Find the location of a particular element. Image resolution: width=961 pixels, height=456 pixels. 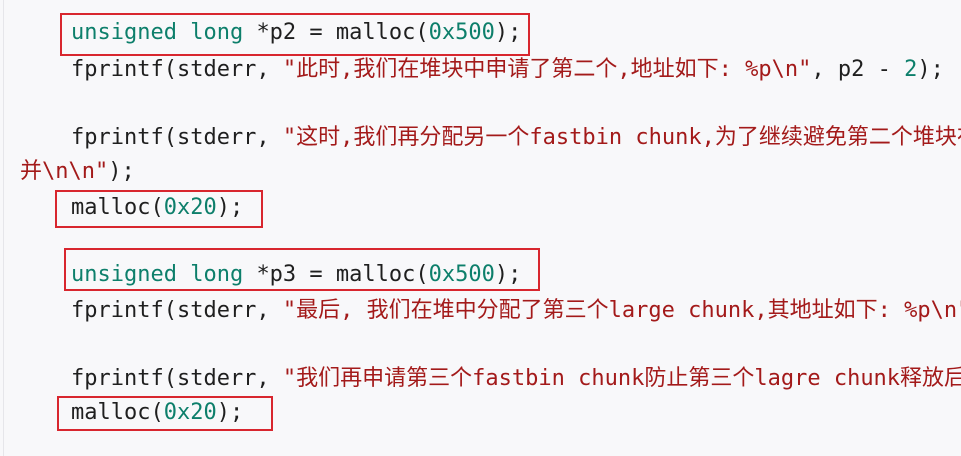

code-token: 2 is located at coordinates (911, 69).